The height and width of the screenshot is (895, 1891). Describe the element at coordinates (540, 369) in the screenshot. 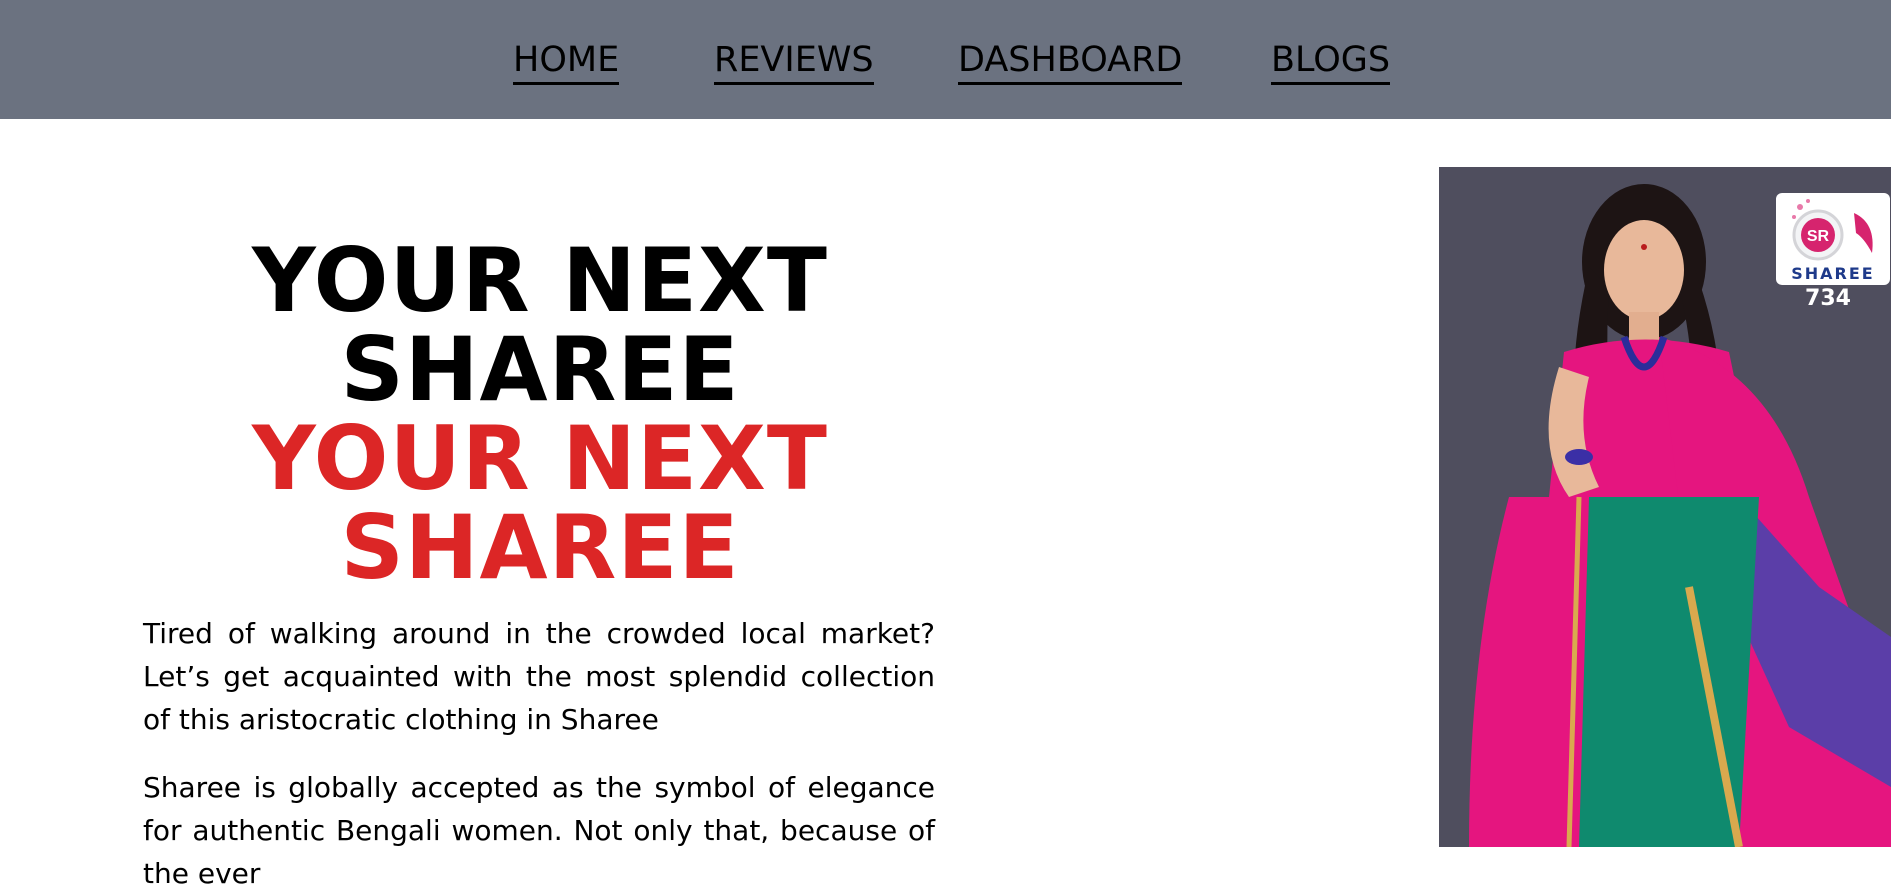

I see `hero-heading-line2: SHAREE` at that location.